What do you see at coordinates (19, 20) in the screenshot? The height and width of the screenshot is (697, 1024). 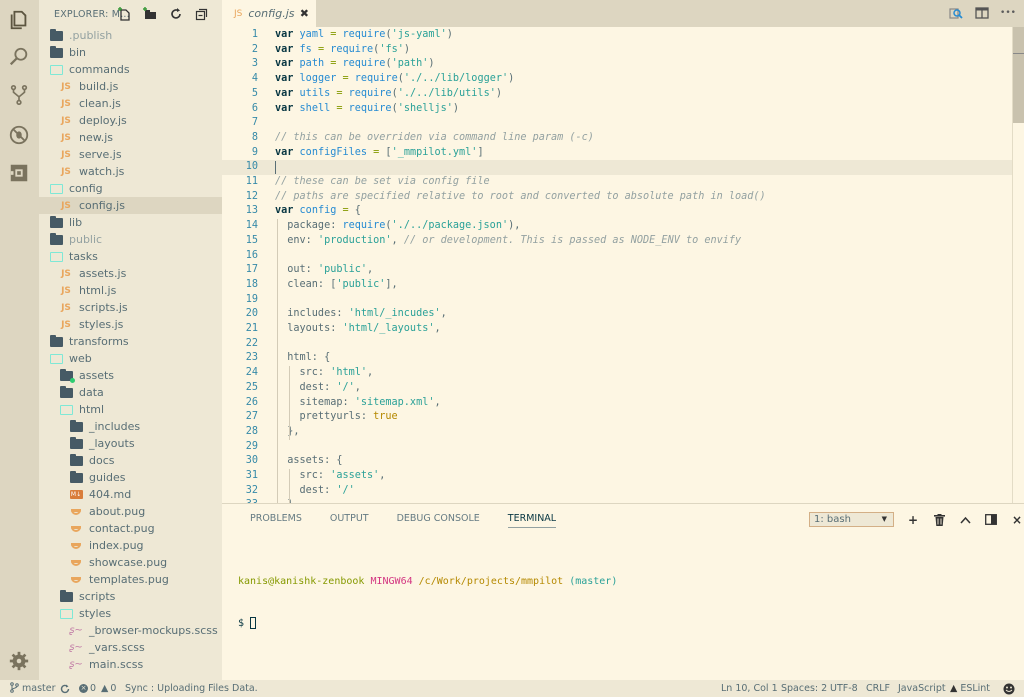 I see `files-icon` at bounding box center [19, 20].